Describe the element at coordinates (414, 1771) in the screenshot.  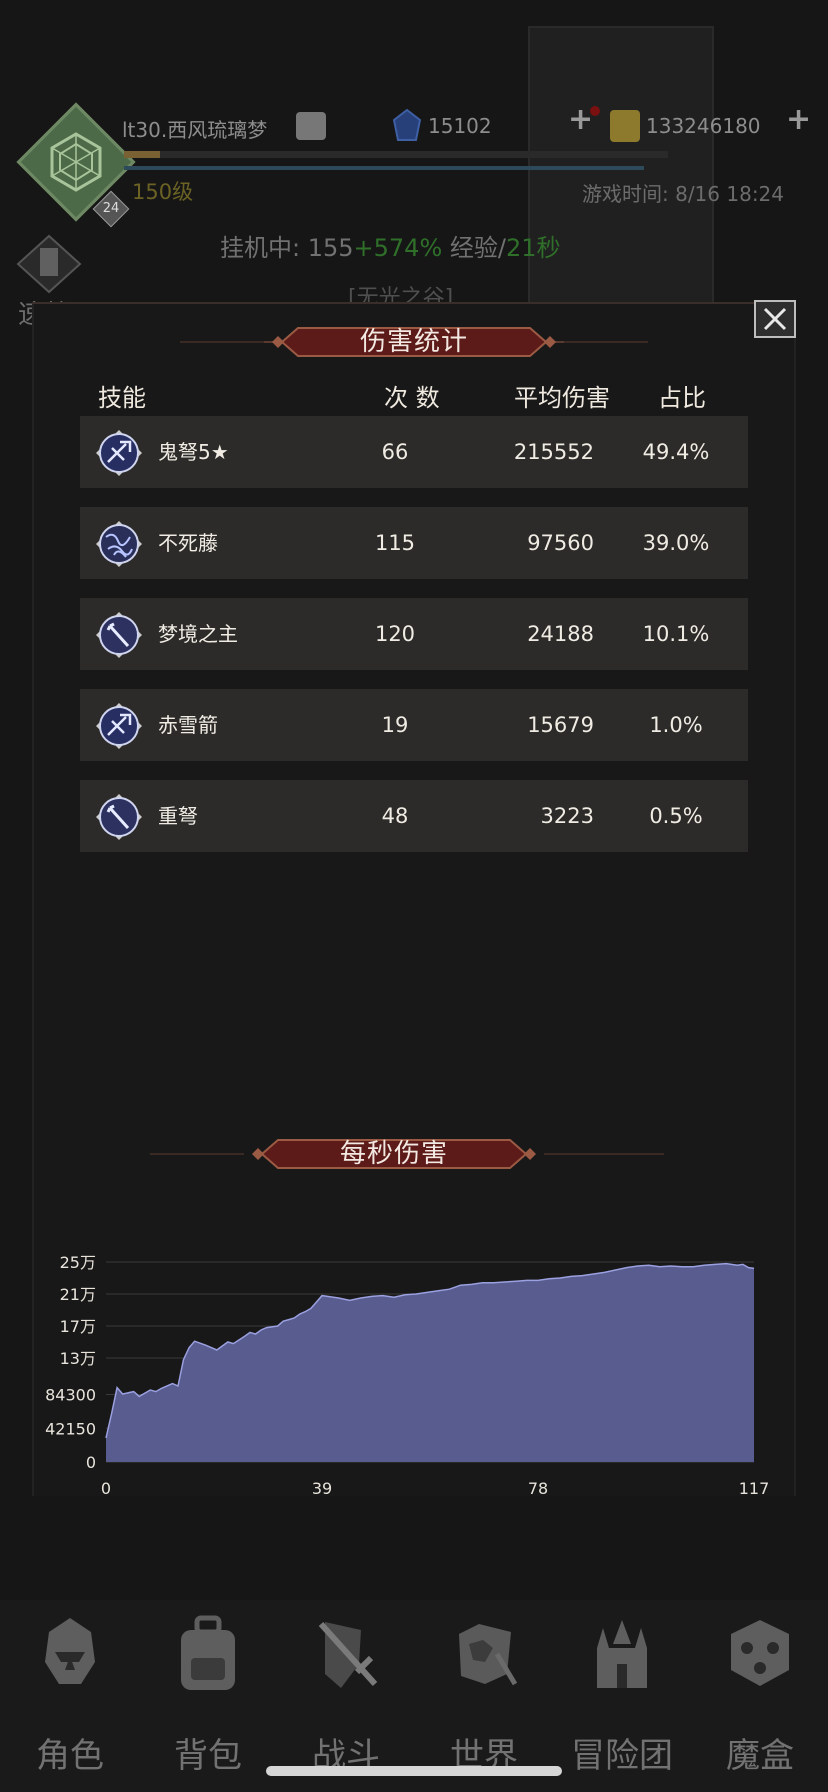
I see `home-indicator` at that location.